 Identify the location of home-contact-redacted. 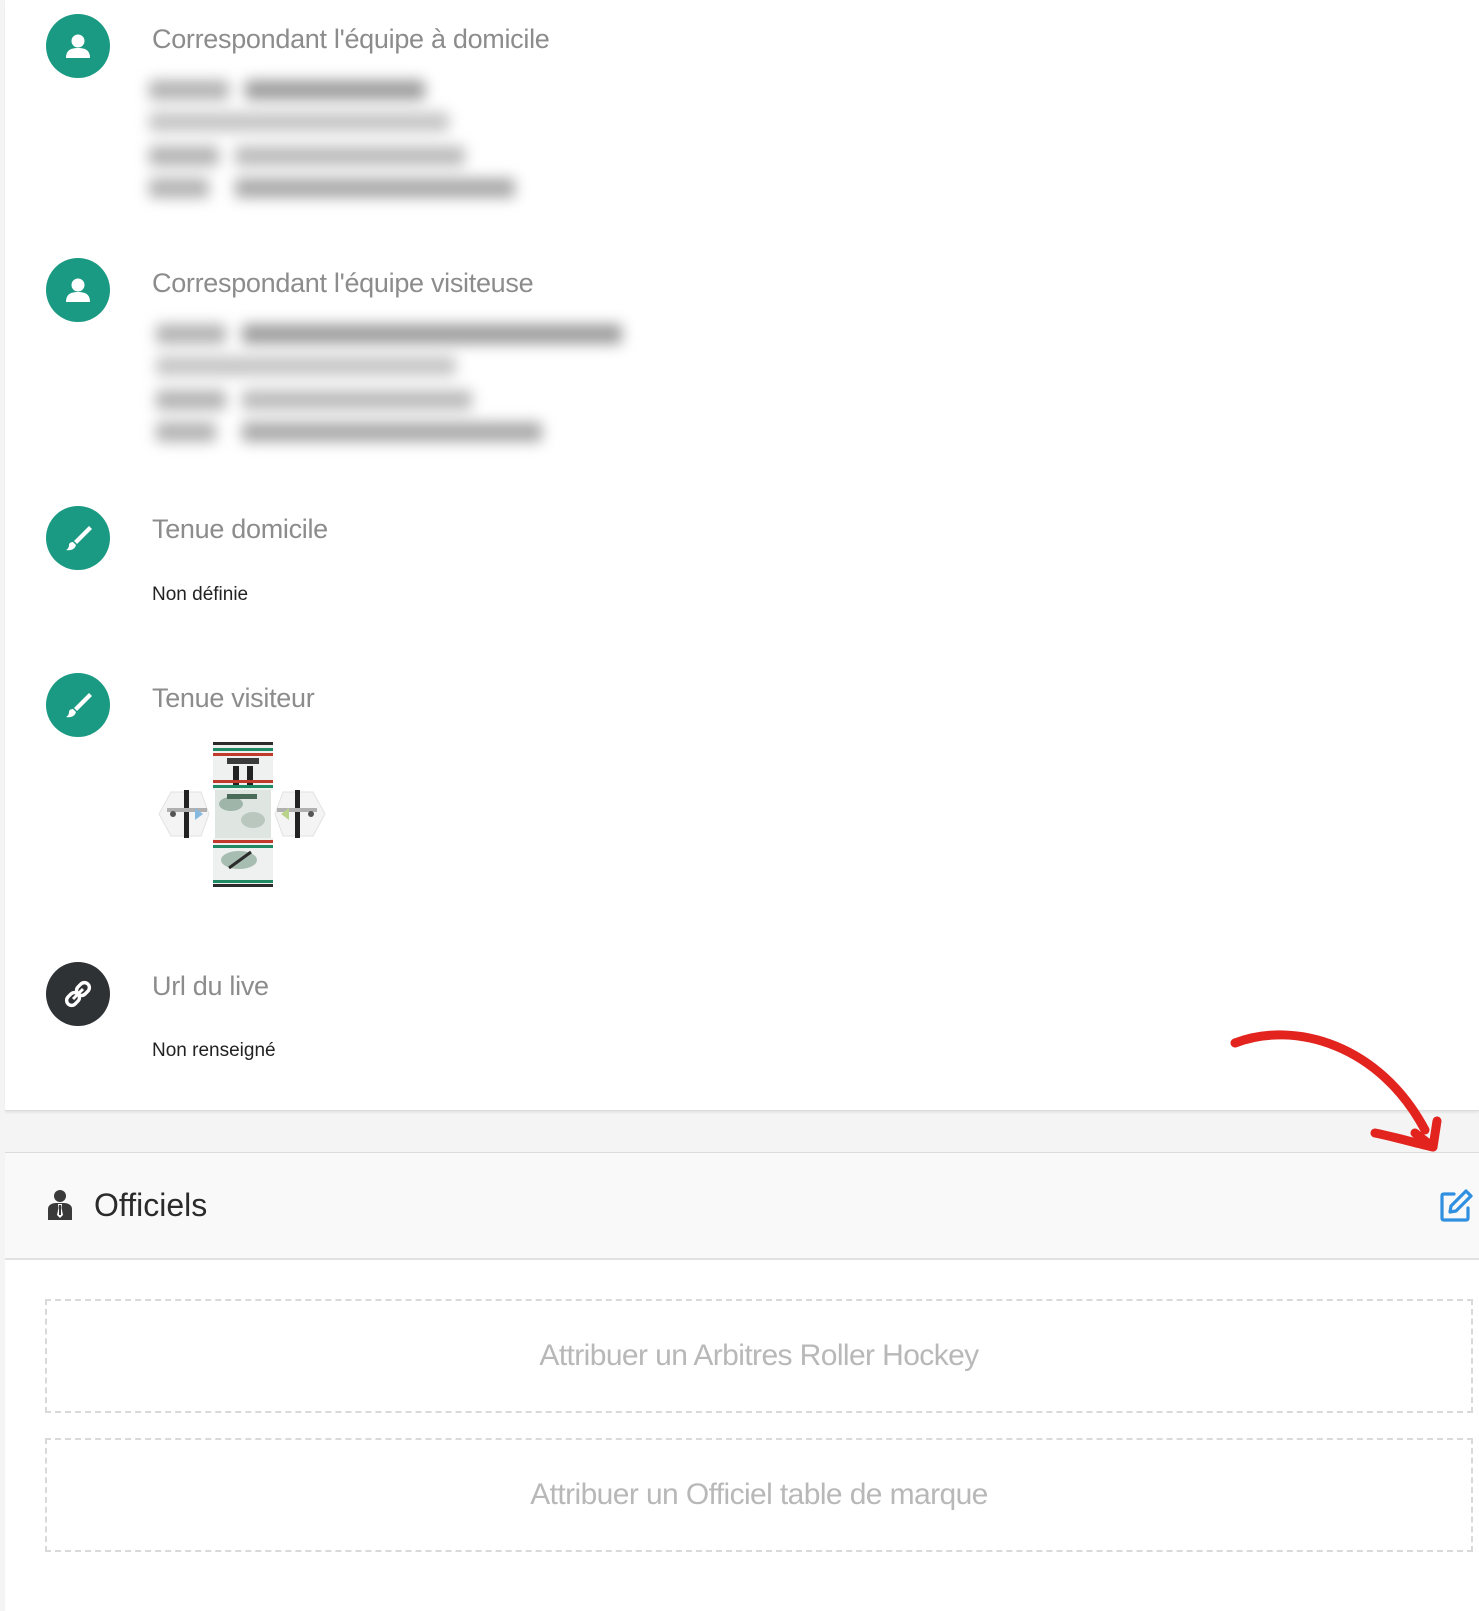
(335, 142).